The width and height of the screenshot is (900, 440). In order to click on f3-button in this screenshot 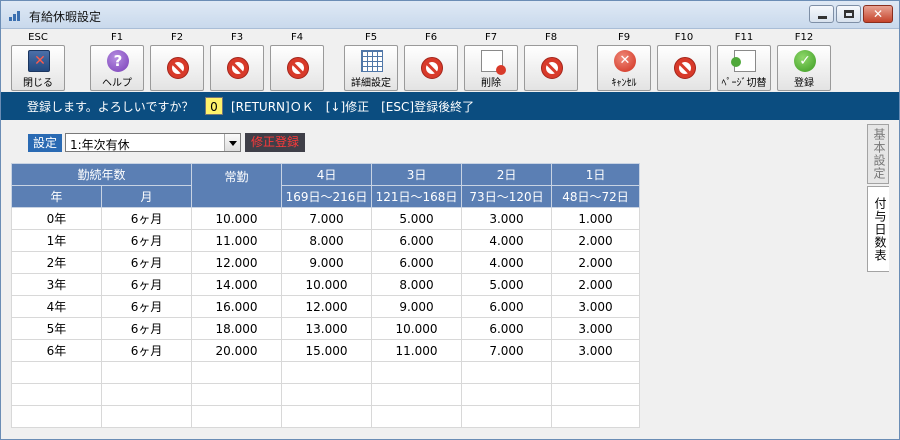, I will do `click(237, 68)`.